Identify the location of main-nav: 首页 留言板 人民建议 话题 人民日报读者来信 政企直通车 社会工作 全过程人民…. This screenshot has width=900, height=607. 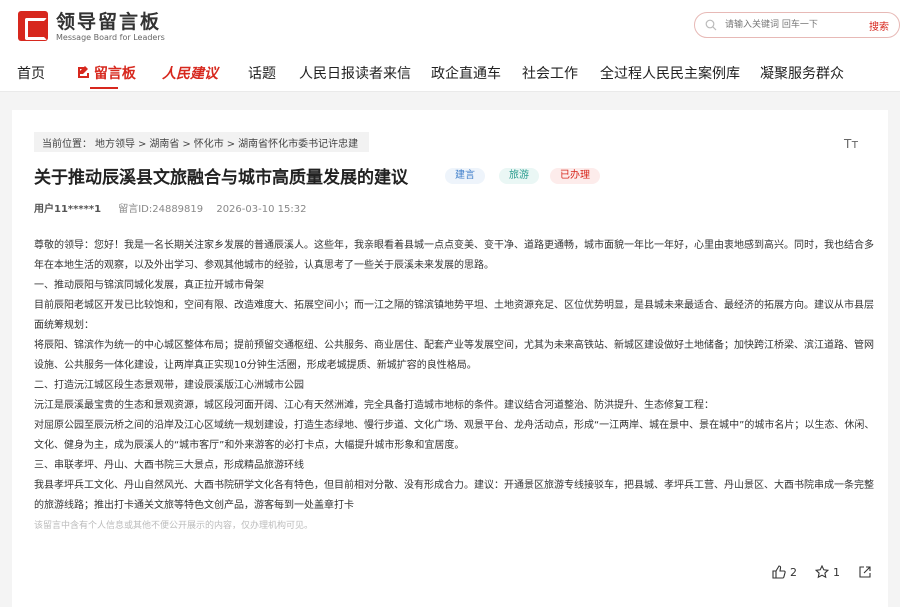
(450, 75).